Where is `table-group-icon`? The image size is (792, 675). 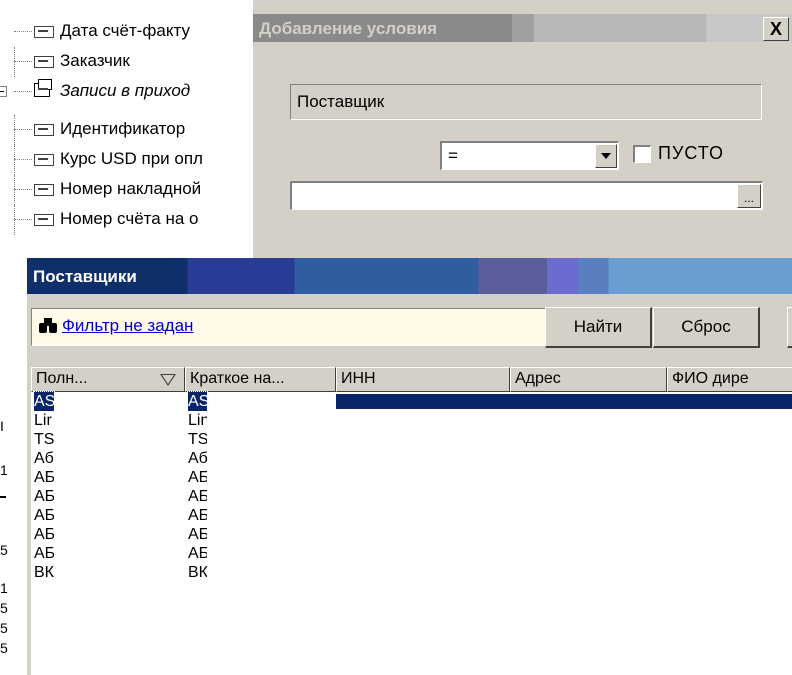 table-group-icon is located at coordinates (43, 88).